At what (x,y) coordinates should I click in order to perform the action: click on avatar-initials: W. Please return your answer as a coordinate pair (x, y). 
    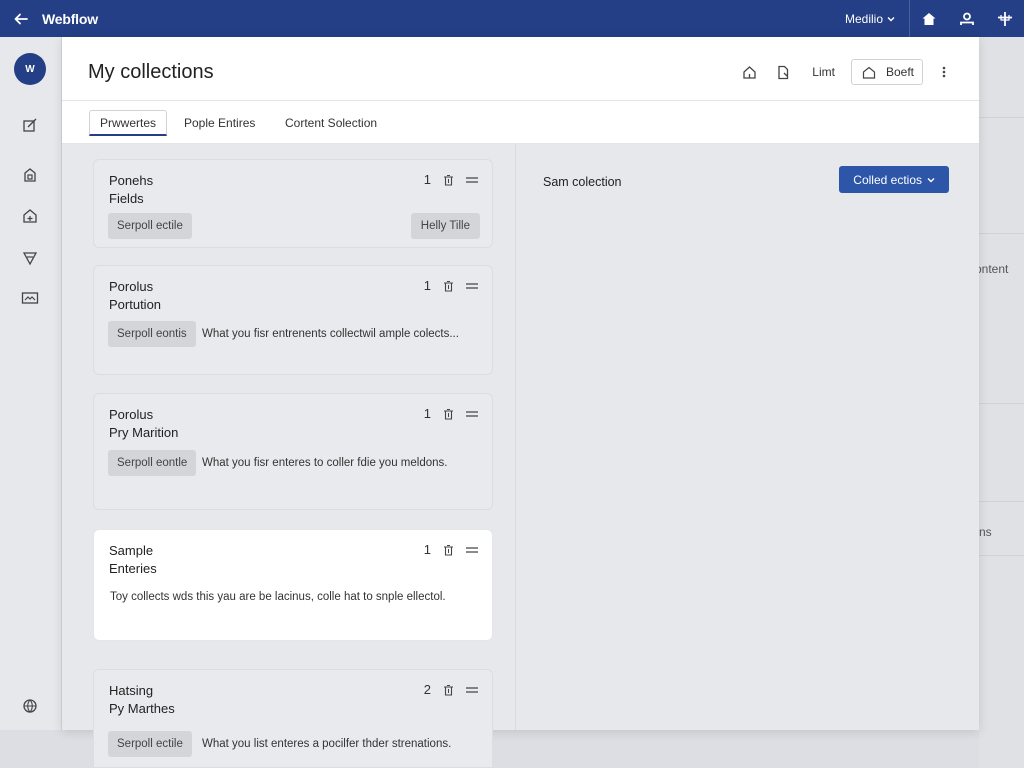
    Looking at the image, I should click on (30, 69).